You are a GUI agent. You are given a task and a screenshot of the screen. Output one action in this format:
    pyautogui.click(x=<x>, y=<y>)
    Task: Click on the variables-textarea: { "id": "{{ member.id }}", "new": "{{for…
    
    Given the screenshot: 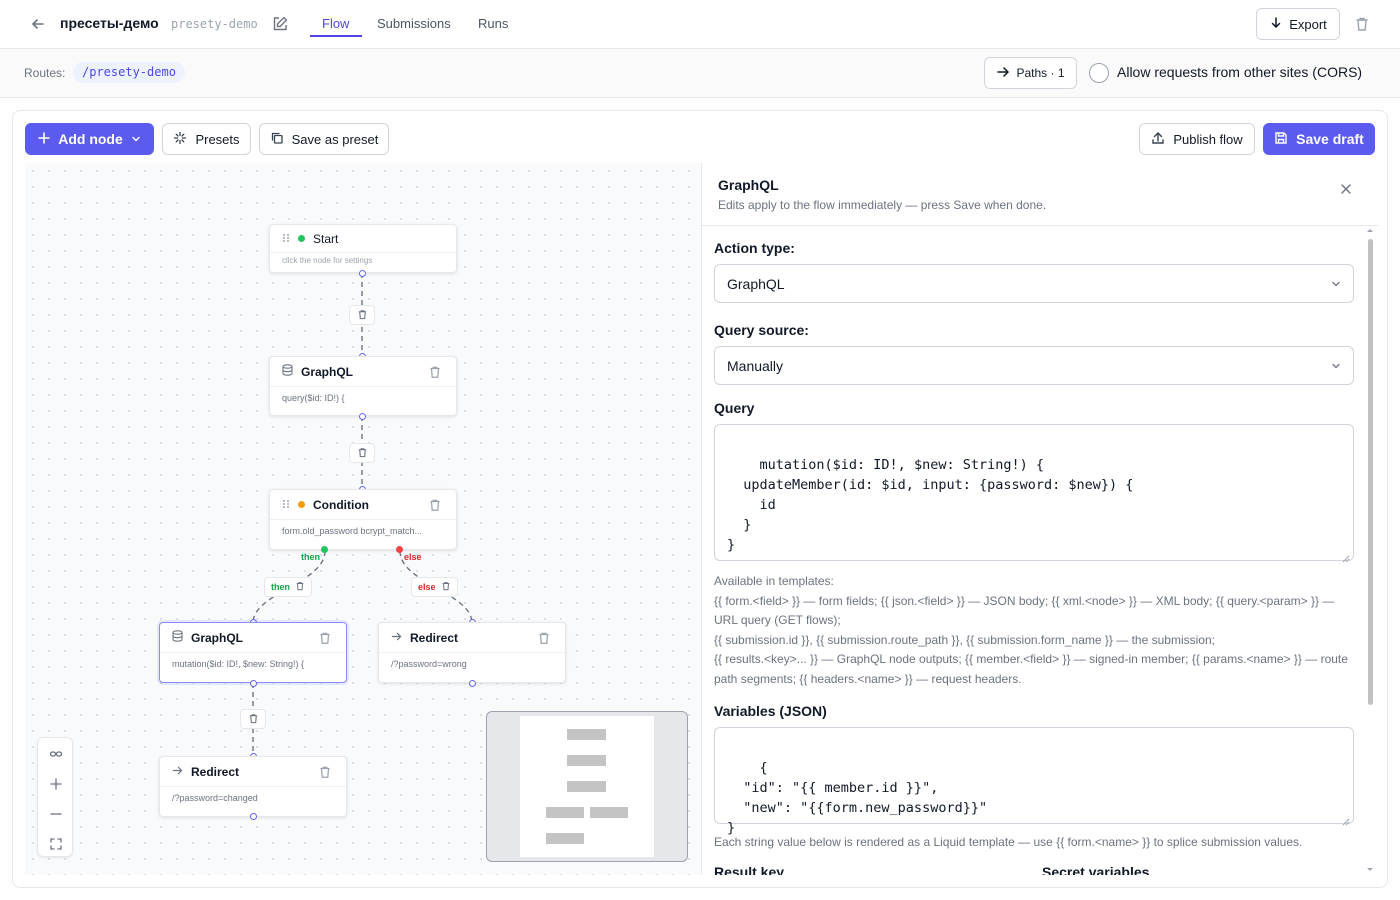 What is the action you would take?
    pyautogui.click(x=1034, y=781)
    